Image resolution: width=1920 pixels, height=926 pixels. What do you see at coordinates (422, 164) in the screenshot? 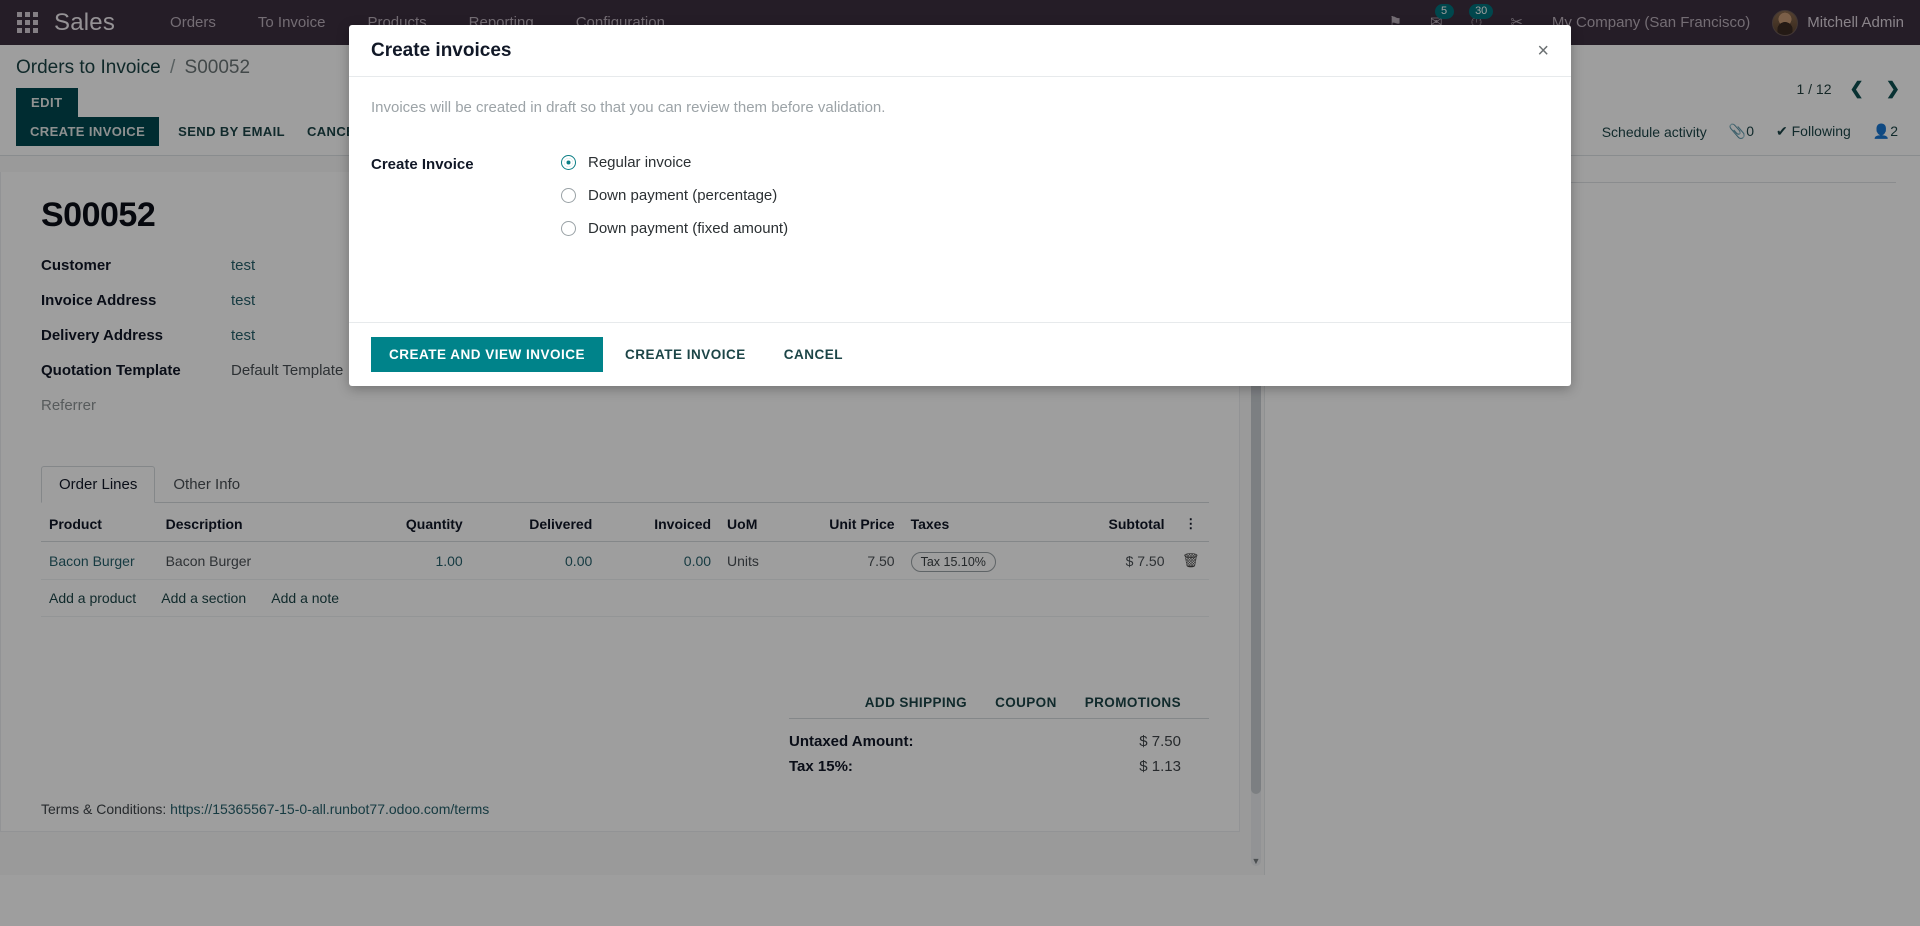
I see `create-invoice-label: Create Invoice` at bounding box center [422, 164].